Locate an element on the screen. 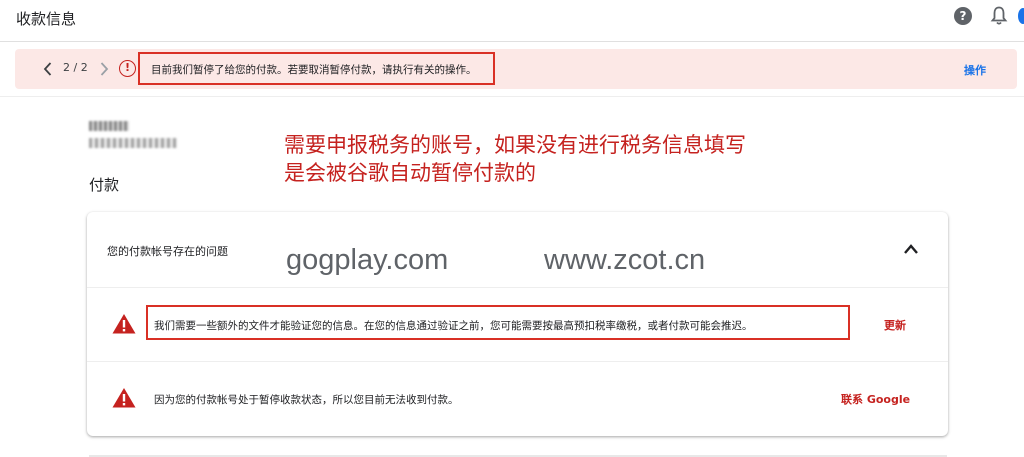 This screenshot has width=1024, height=457. redacted-account-name is located at coordinates (109, 126).